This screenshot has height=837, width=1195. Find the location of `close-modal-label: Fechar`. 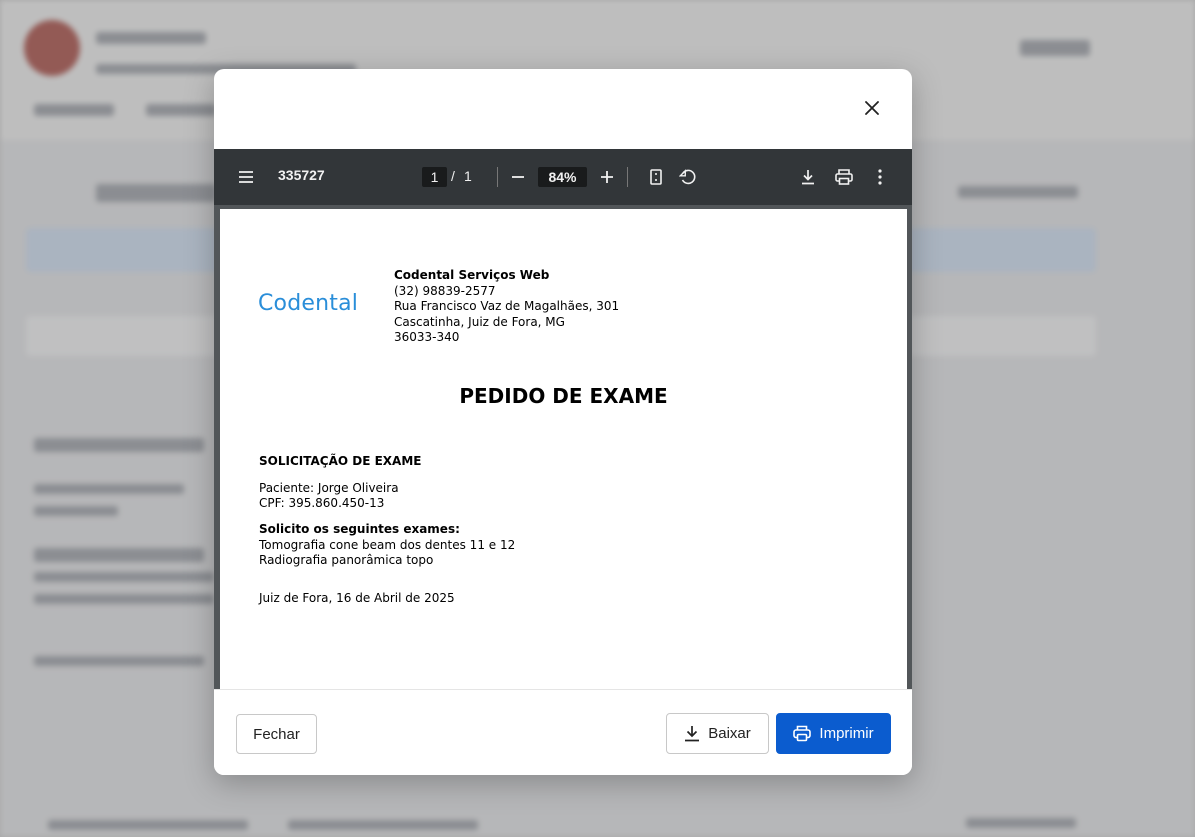

close-modal-label: Fechar is located at coordinates (276, 734).